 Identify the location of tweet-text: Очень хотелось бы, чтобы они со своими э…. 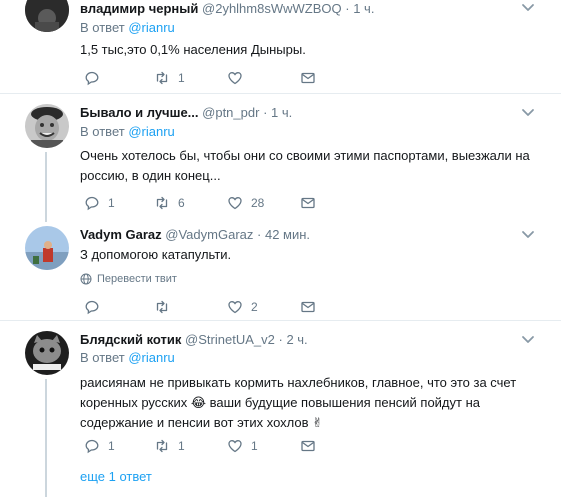
(305, 165).